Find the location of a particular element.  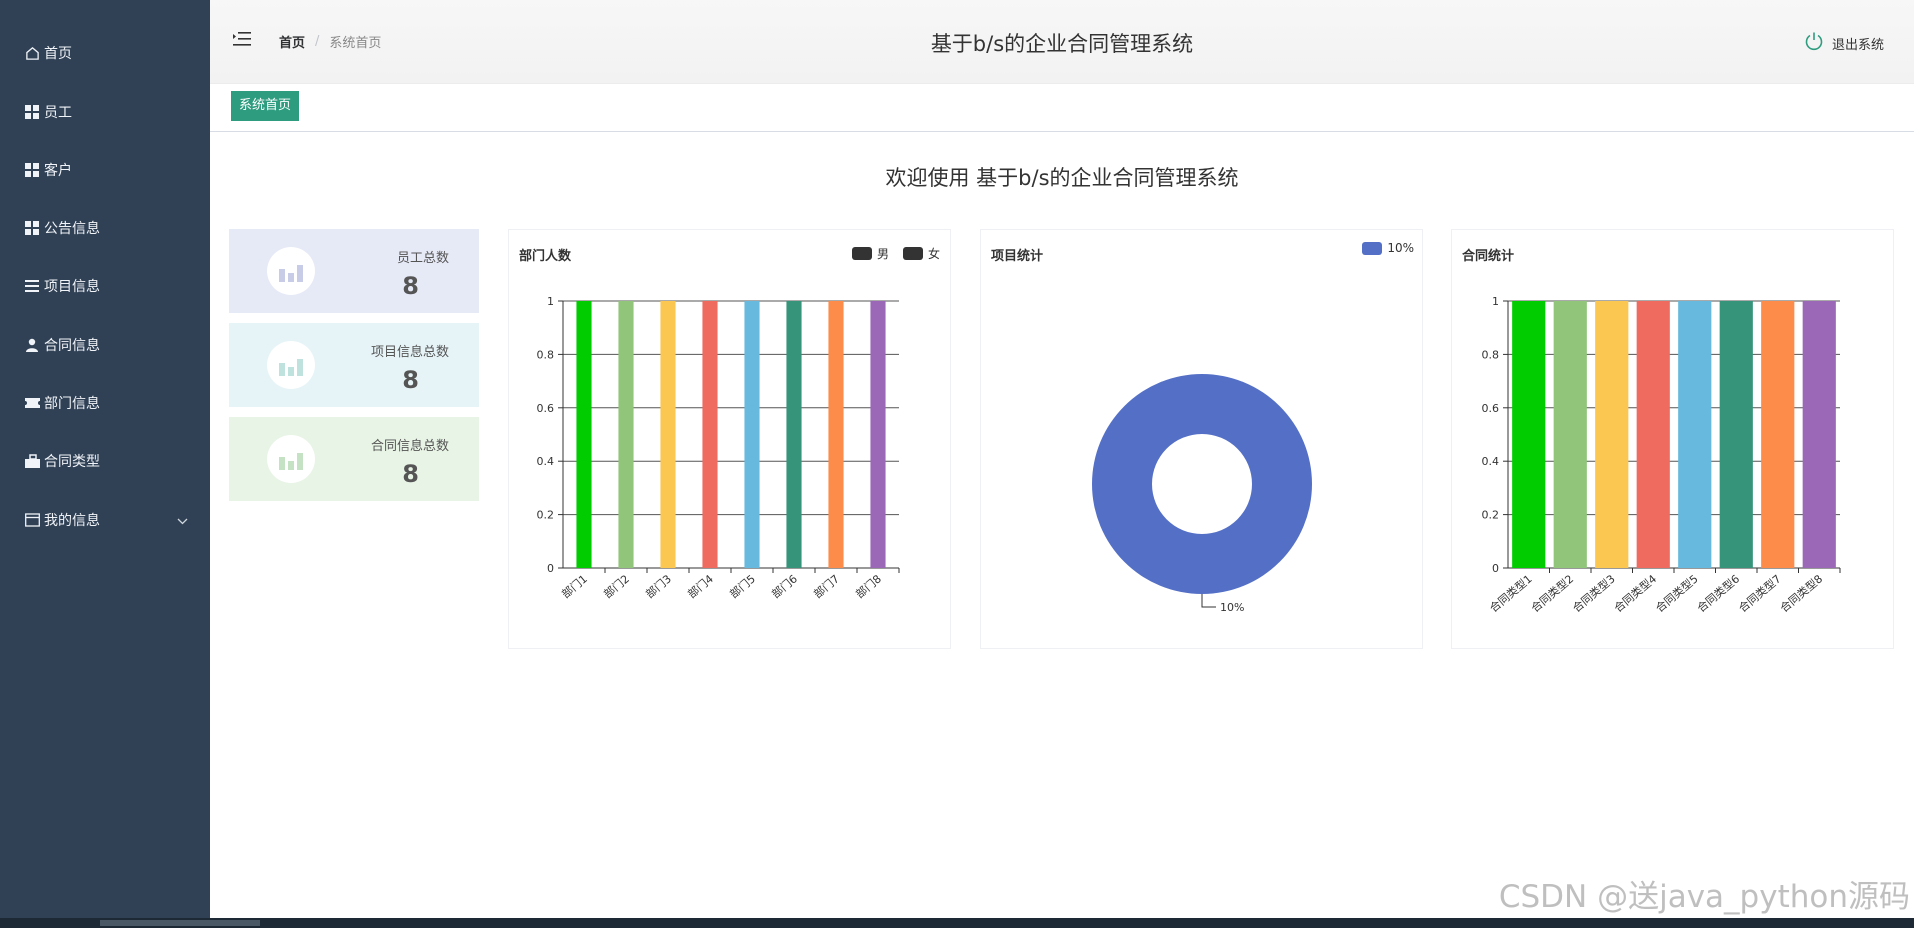

pie-slice is located at coordinates (1202, 484).